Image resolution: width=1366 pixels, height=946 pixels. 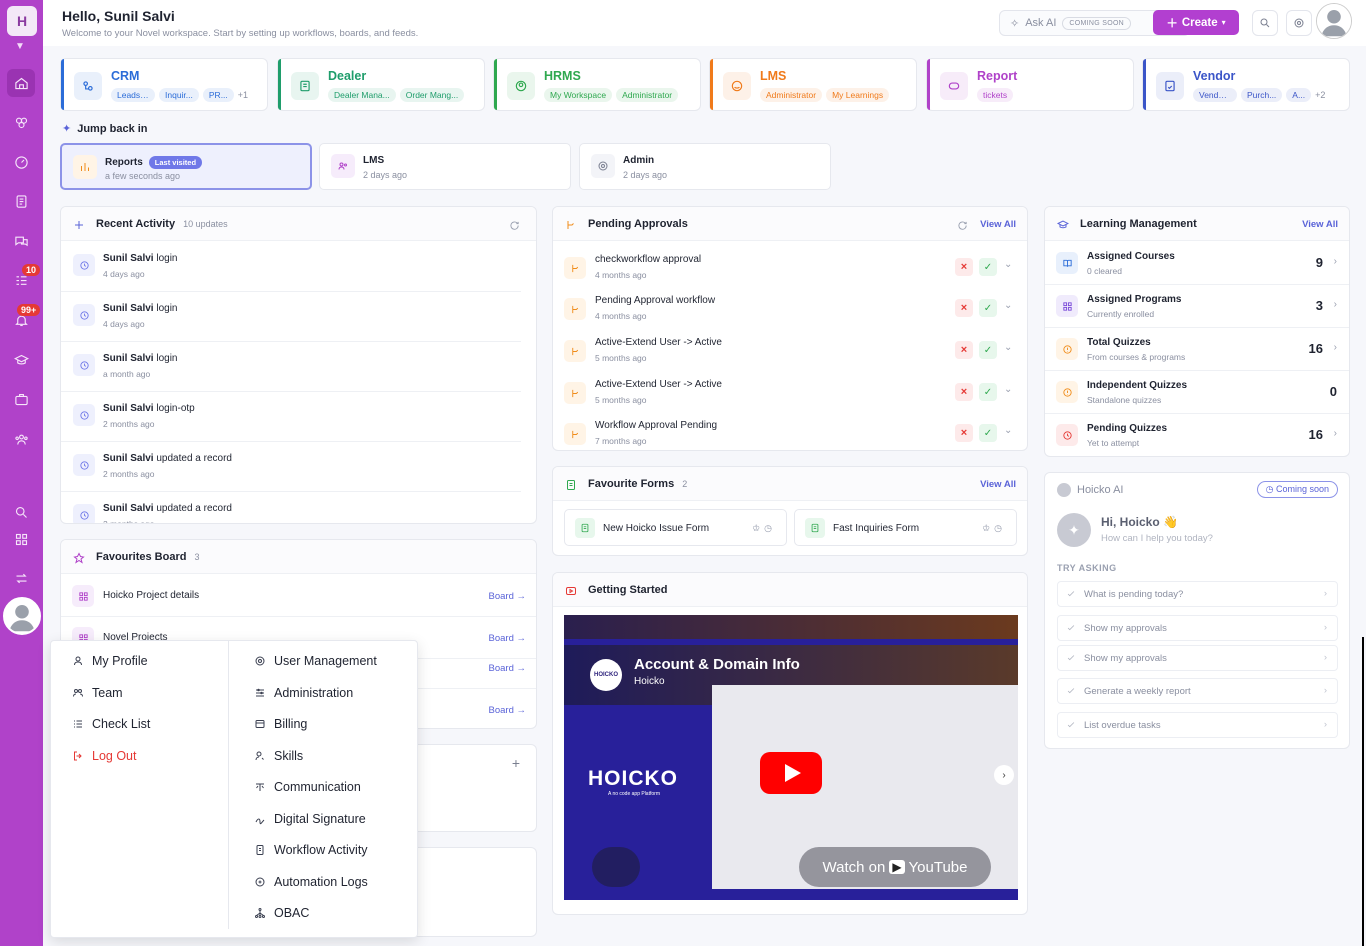 What do you see at coordinates (895, 867) in the screenshot?
I see `watch-on-youtube-button: Watch on ▶ YouTube` at bounding box center [895, 867].